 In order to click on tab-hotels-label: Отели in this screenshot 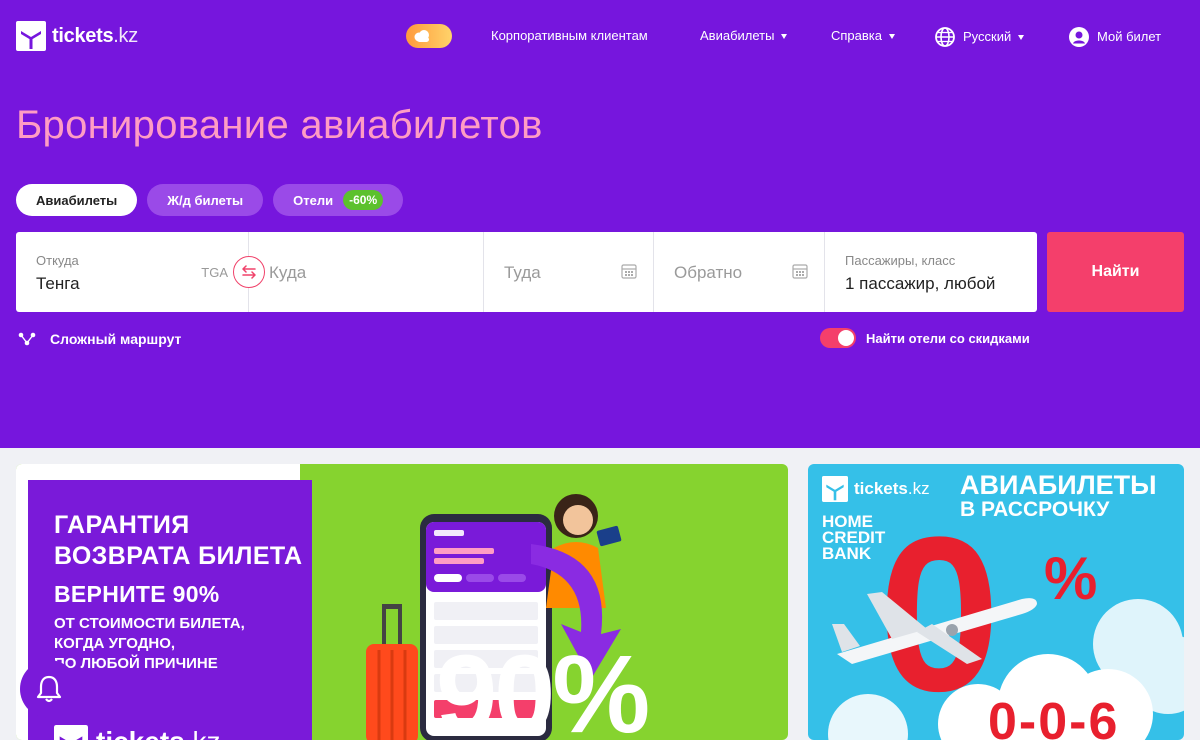, I will do `click(313, 200)`.